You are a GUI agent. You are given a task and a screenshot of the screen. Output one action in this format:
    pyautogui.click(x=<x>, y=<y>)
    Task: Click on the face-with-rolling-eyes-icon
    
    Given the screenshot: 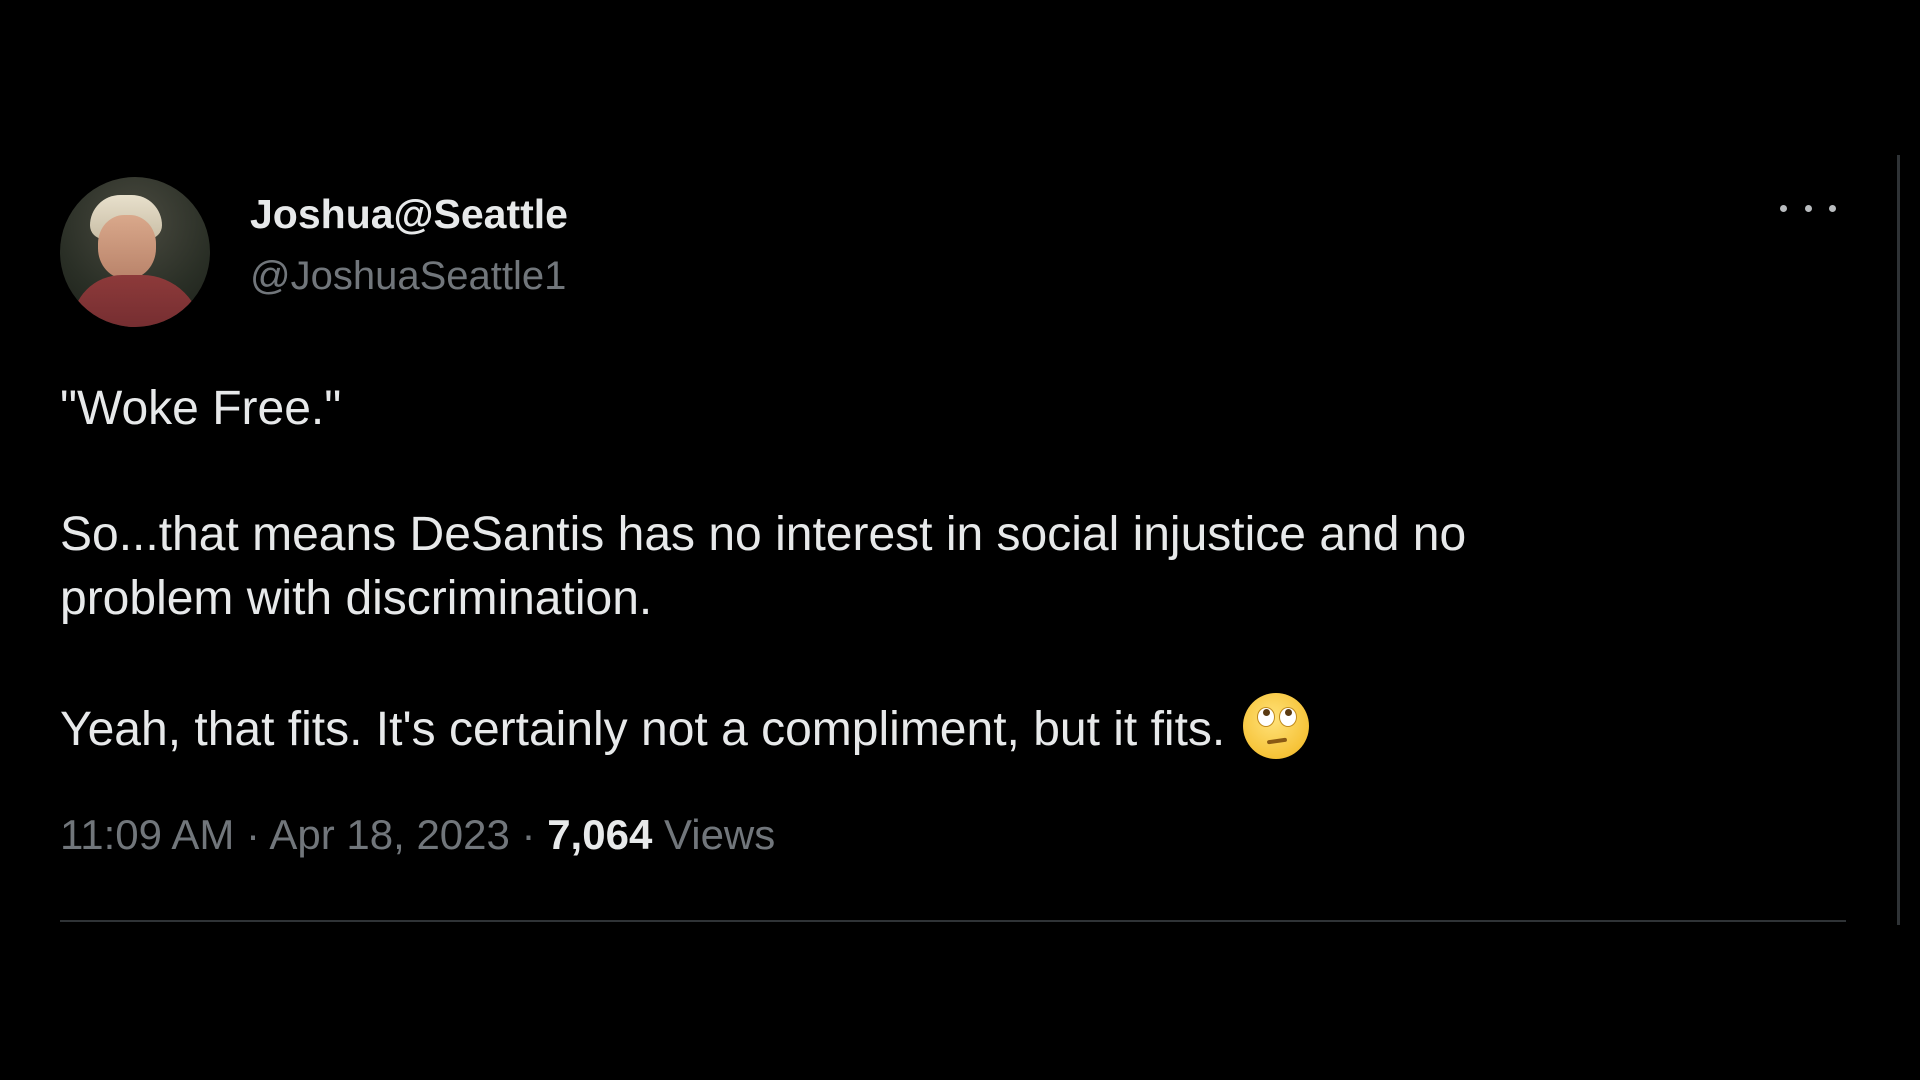 What is the action you would take?
    pyautogui.click(x=1276, y=726)
    